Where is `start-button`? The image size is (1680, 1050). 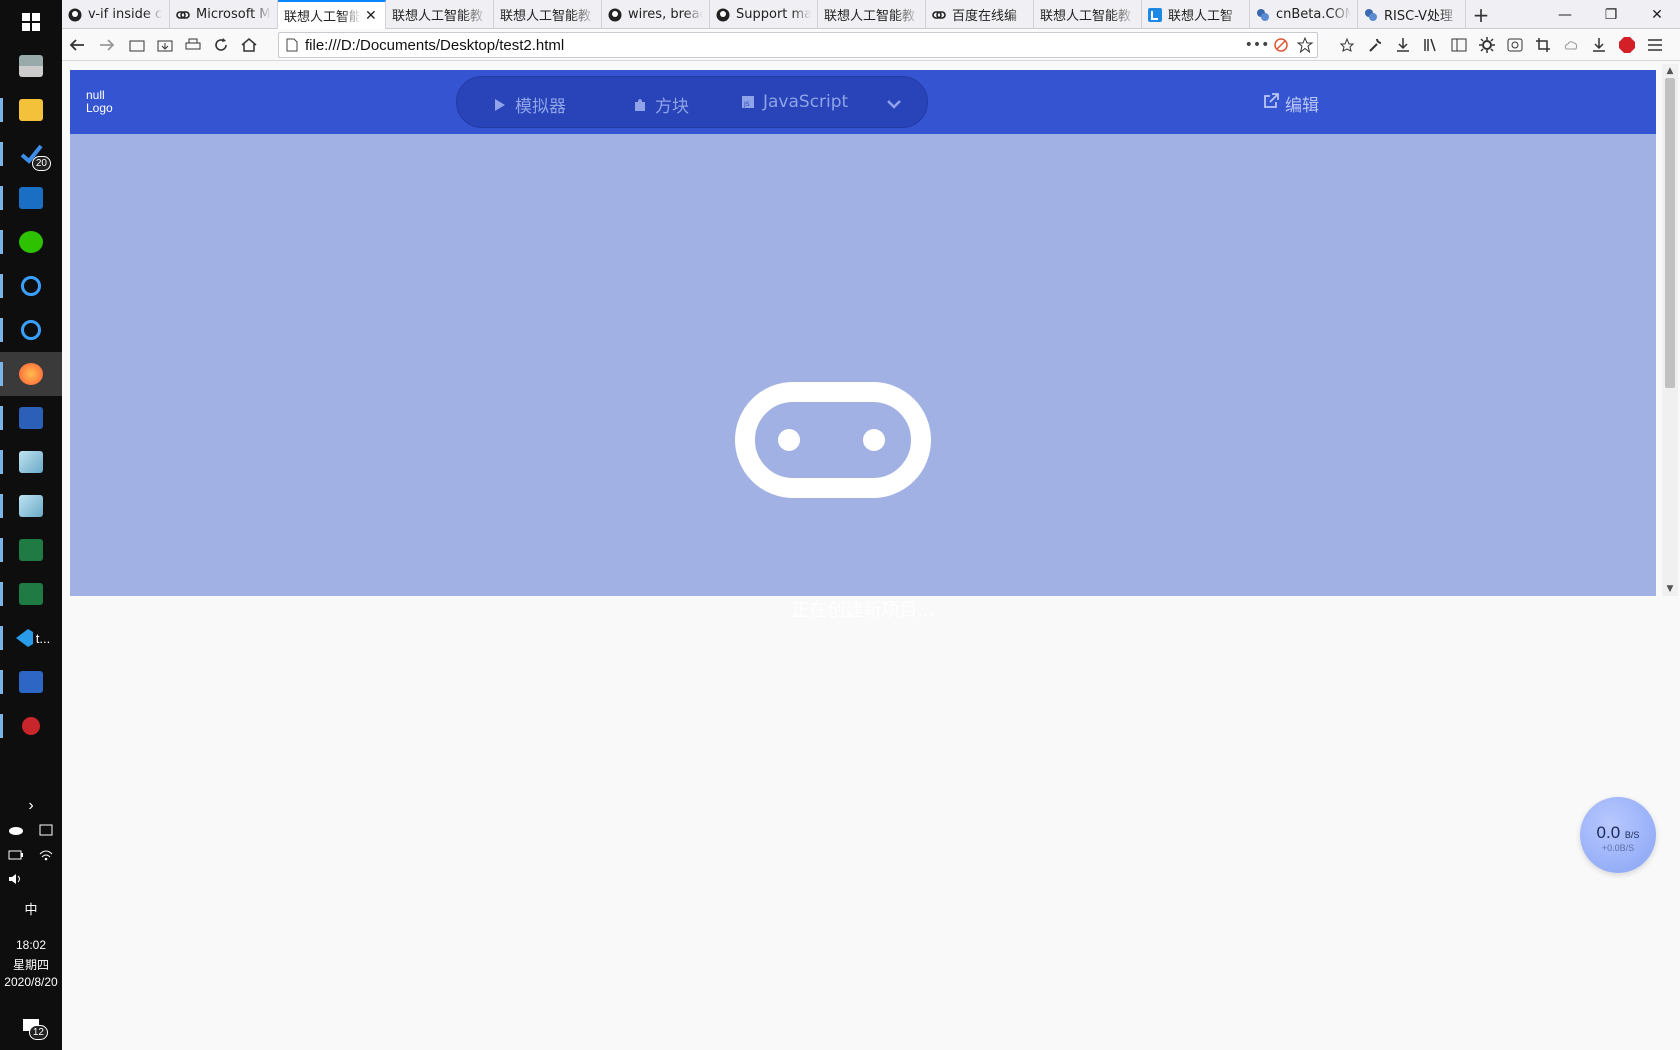 start-button is located at coordinates (31, 22).